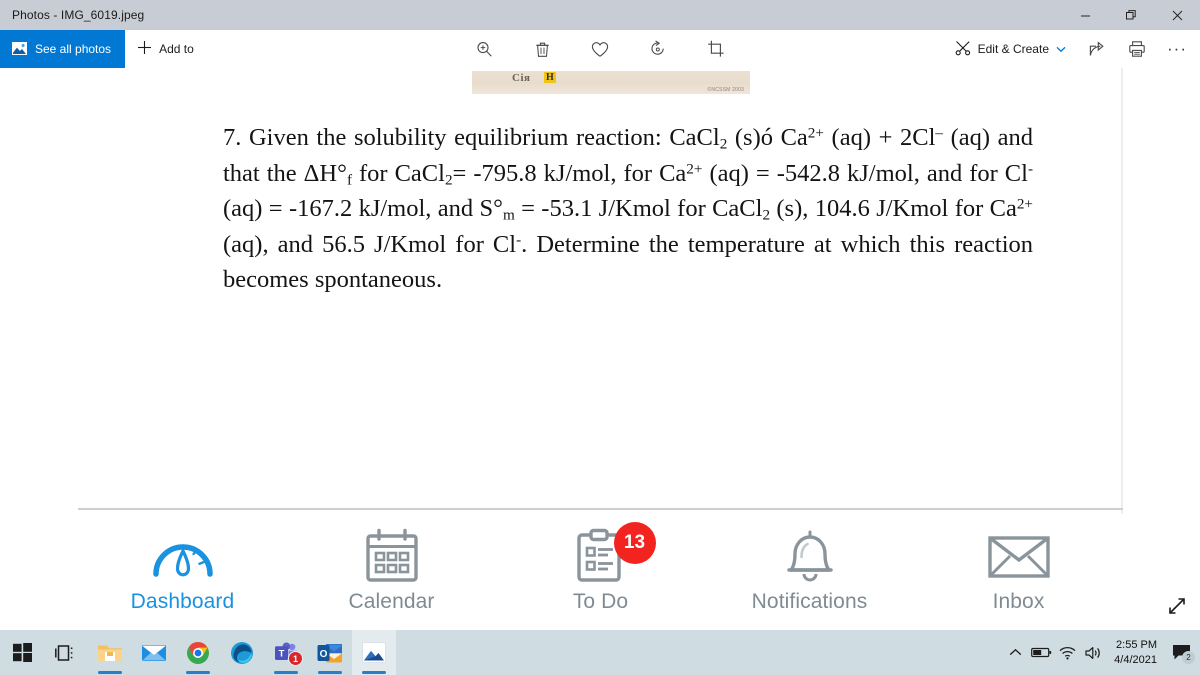  What do you see at coordinates (330, 652) in the screenshot?
I see `outlook-button: O` at bounding box center [330, 652].